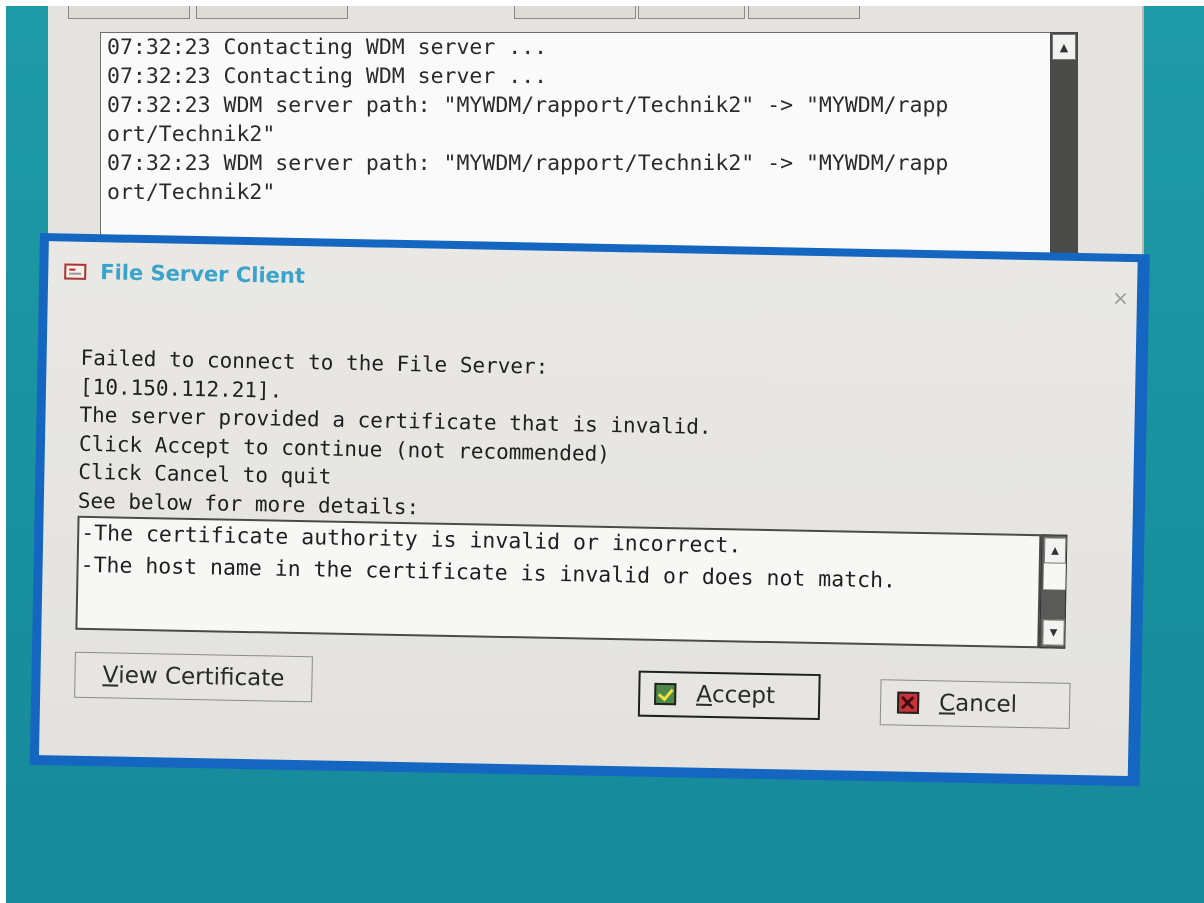  Describe the element at coordinates (1064, 148) in the screenshot. I see `log-scrollbar: ▲` at that location.